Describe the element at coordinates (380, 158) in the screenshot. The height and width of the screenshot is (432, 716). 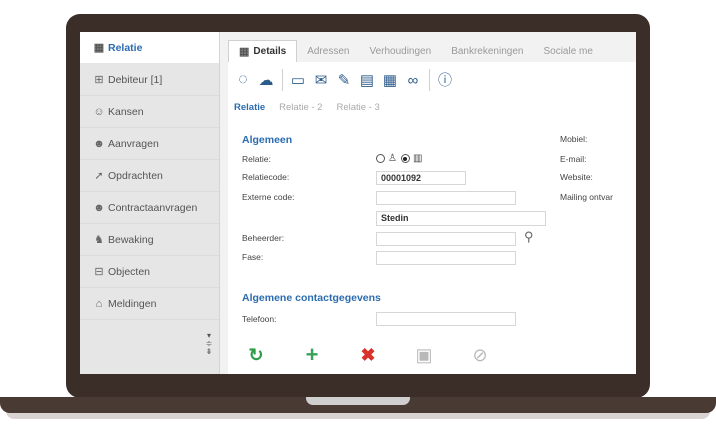
I see `radio-persoon` at that location.